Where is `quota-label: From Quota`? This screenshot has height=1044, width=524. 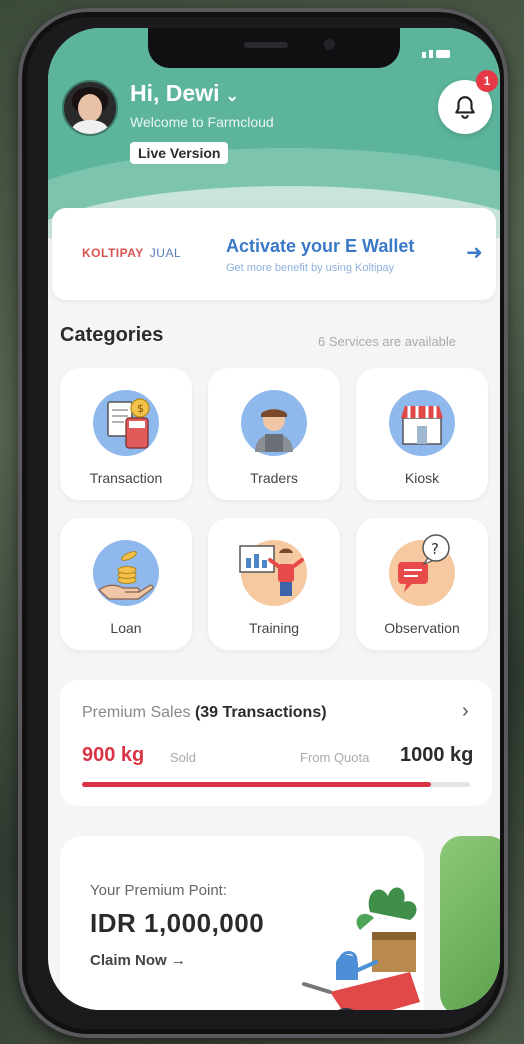 quota-label: From Quota is located at coordinates (335, 757).